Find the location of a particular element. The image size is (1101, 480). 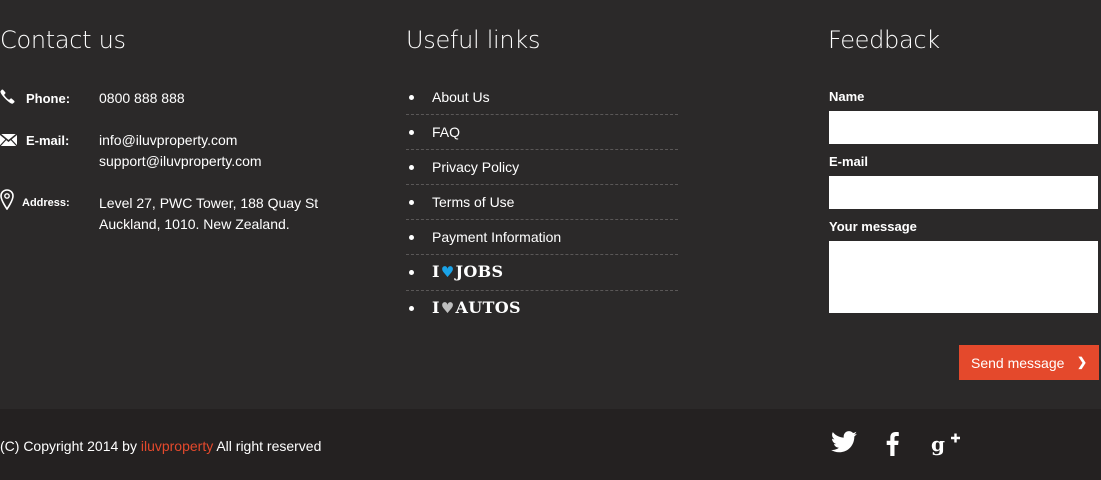

send-message-button: Send message ❯ is located at coordinates (1029, 362).